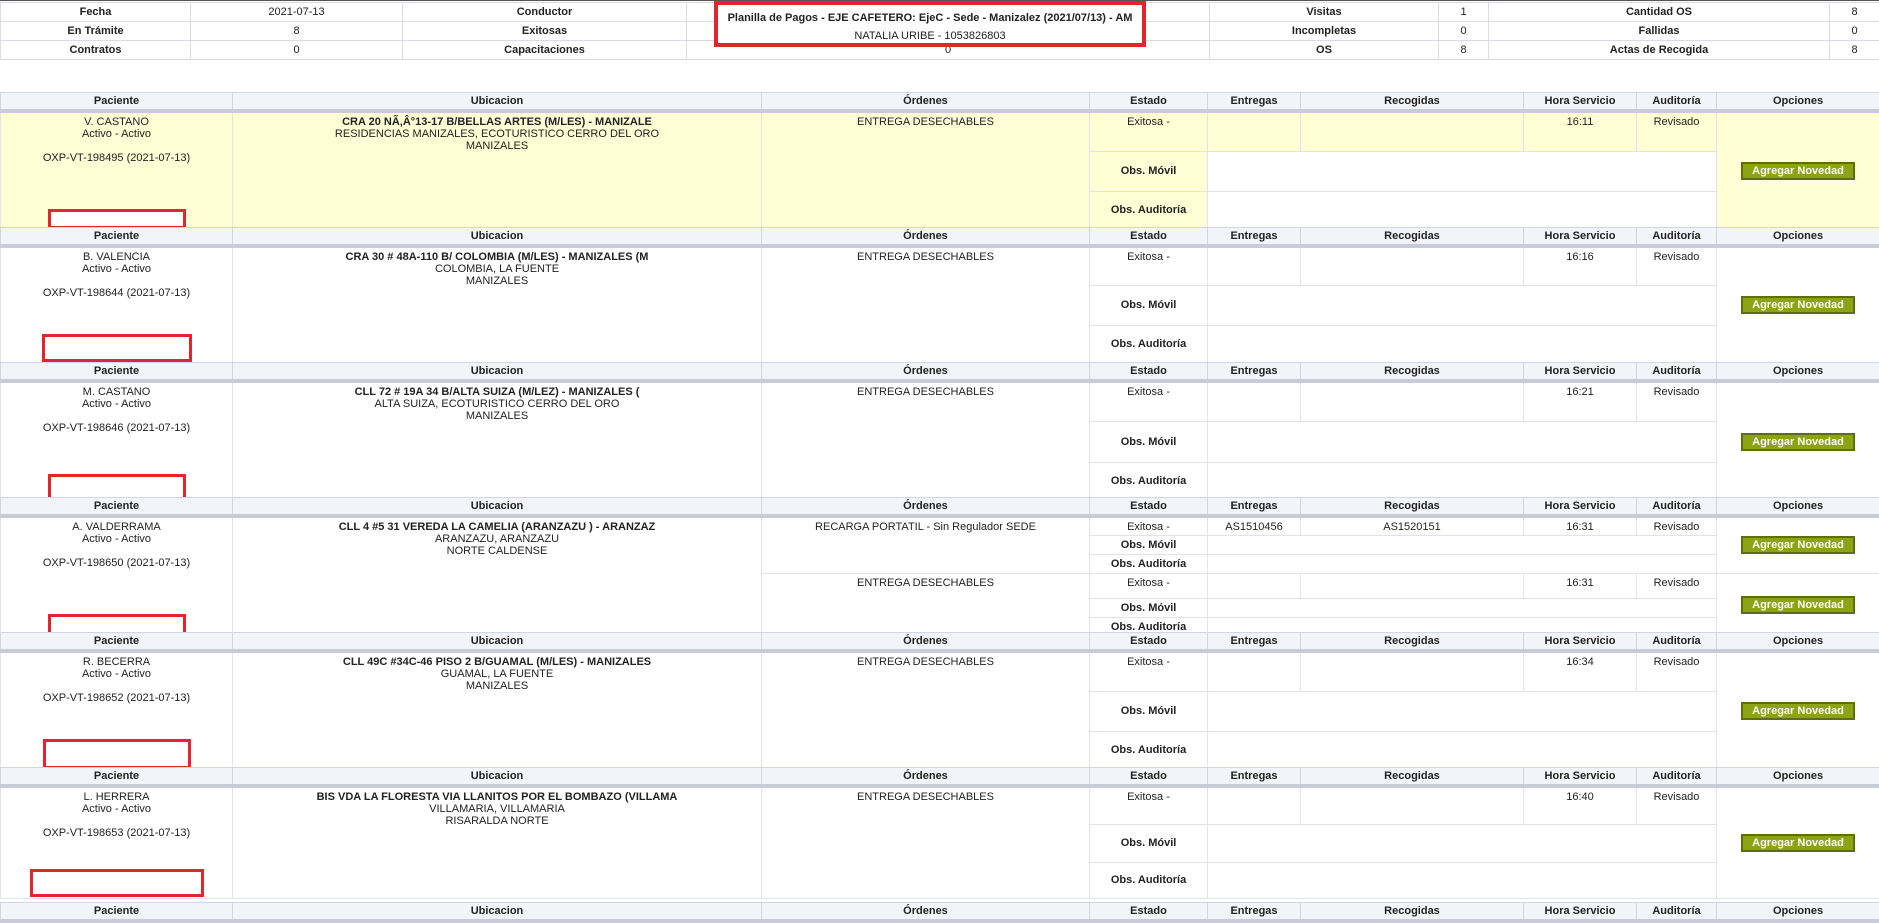 Image resolution: width=1879 pixels, height=923 pixels. Describe the element at coordinates (116, 527) in the screenshot. I see `patient-name: A. VALDERRAMA` at that location.